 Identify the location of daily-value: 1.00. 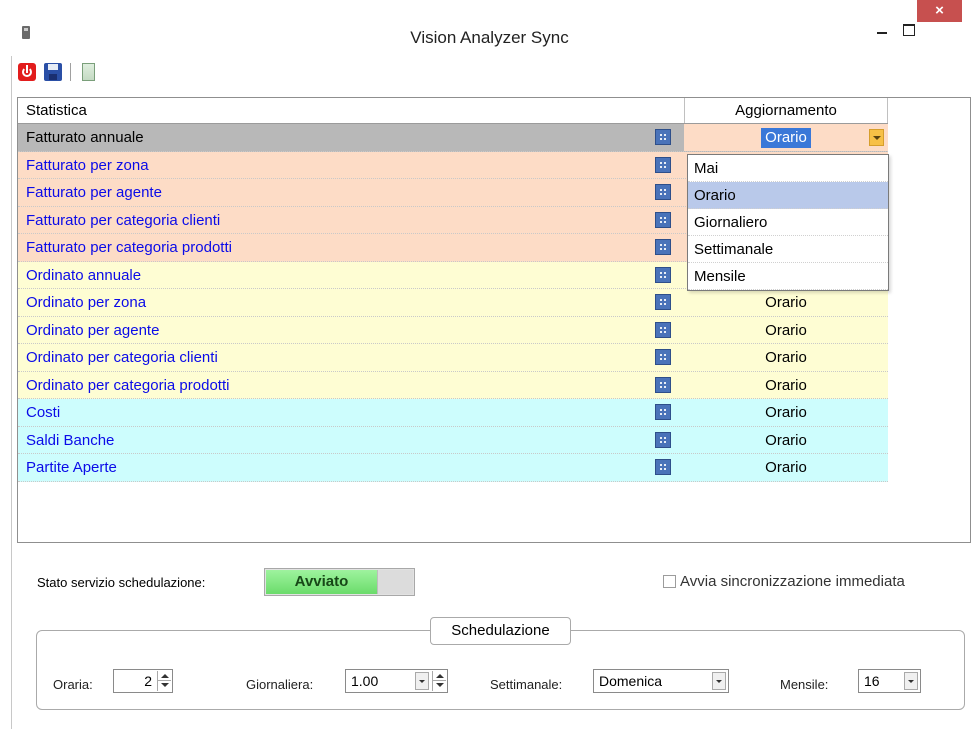
(365, 681).